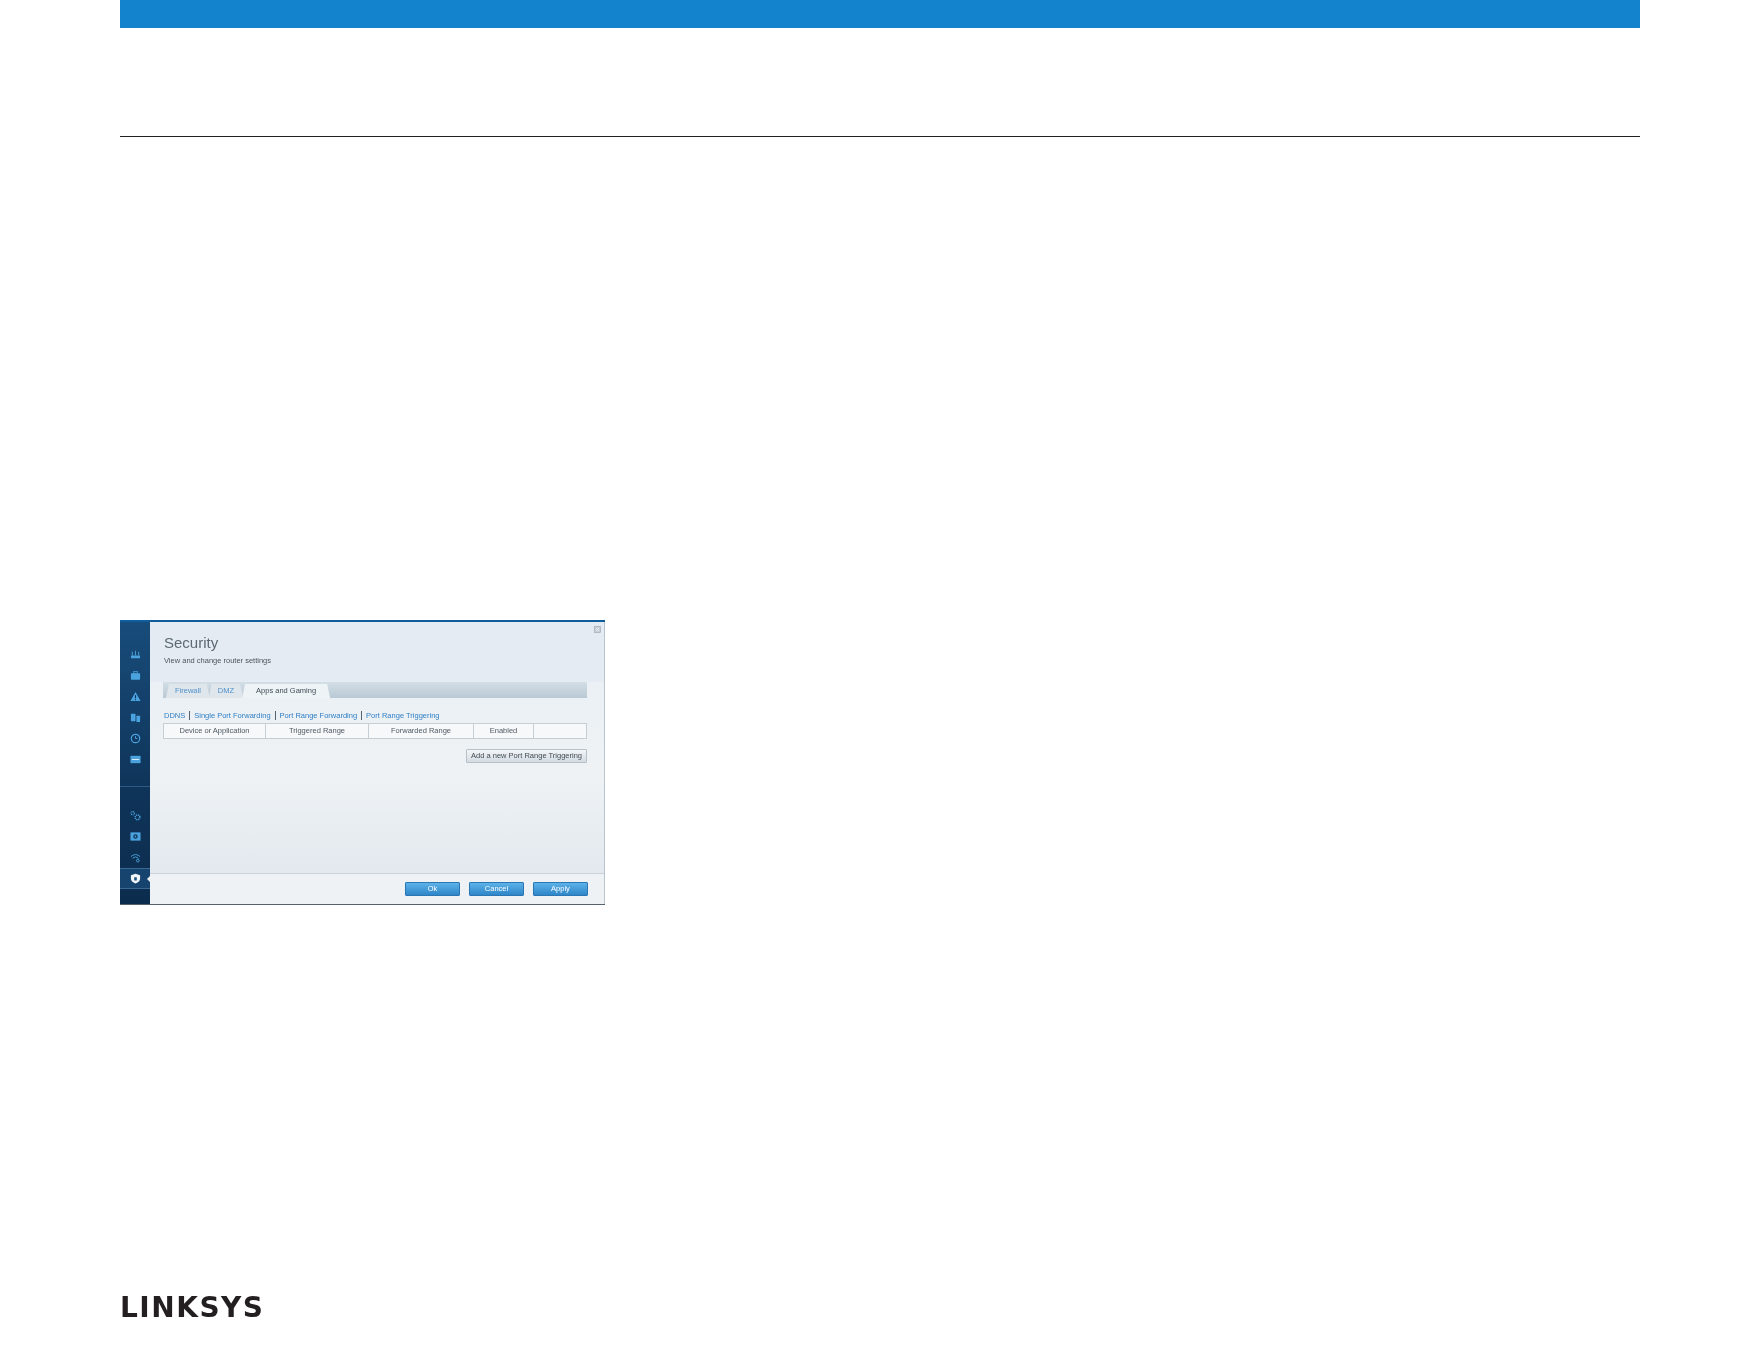 The image size is (1761, 1361). I want to click on shield-icon, so click(135, 878).